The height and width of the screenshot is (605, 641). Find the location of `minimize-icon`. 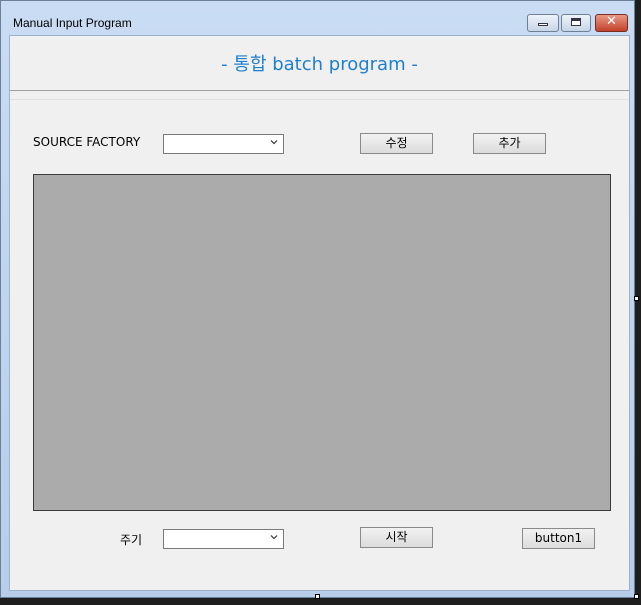

minimize-icon is located at coordinates (543, 24).